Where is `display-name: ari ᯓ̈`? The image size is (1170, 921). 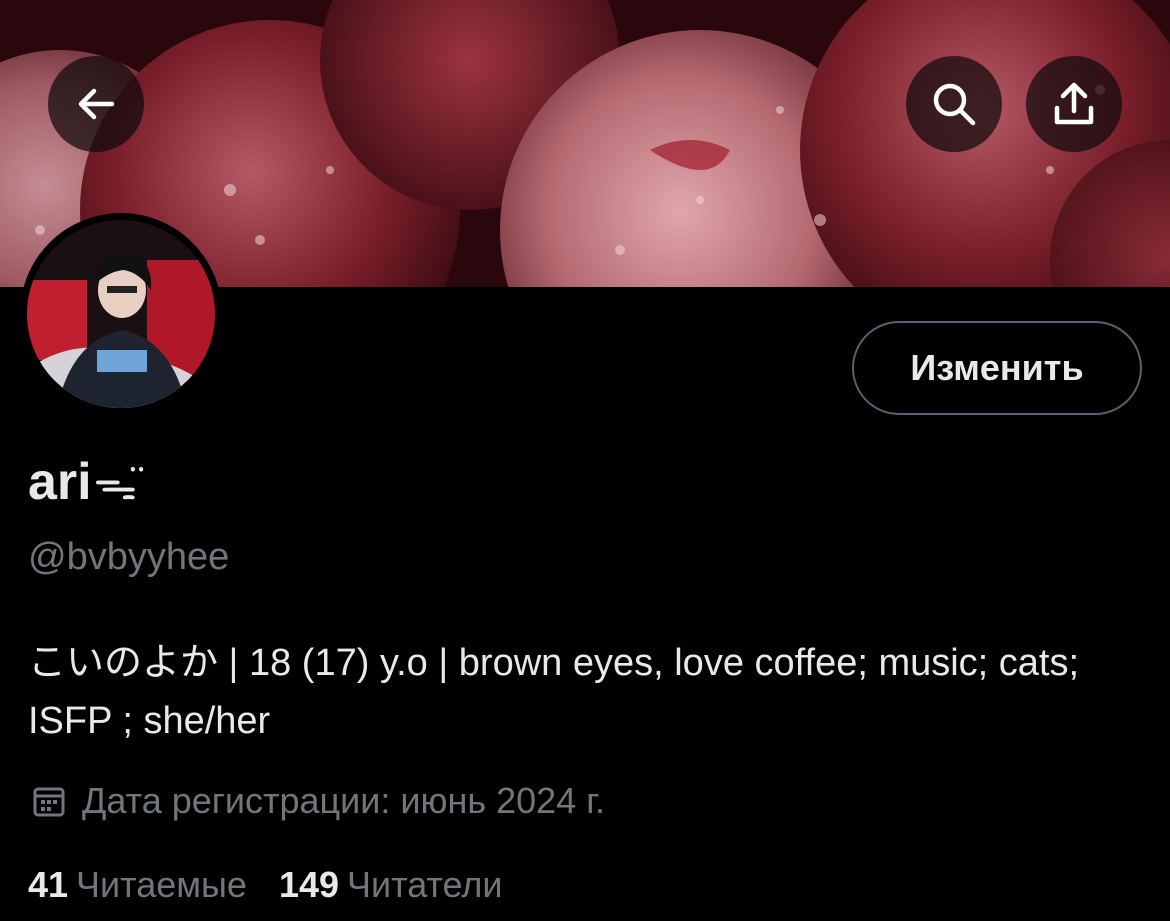
display-name: ari ᯓ̈ is located at coordinates (82, 482).